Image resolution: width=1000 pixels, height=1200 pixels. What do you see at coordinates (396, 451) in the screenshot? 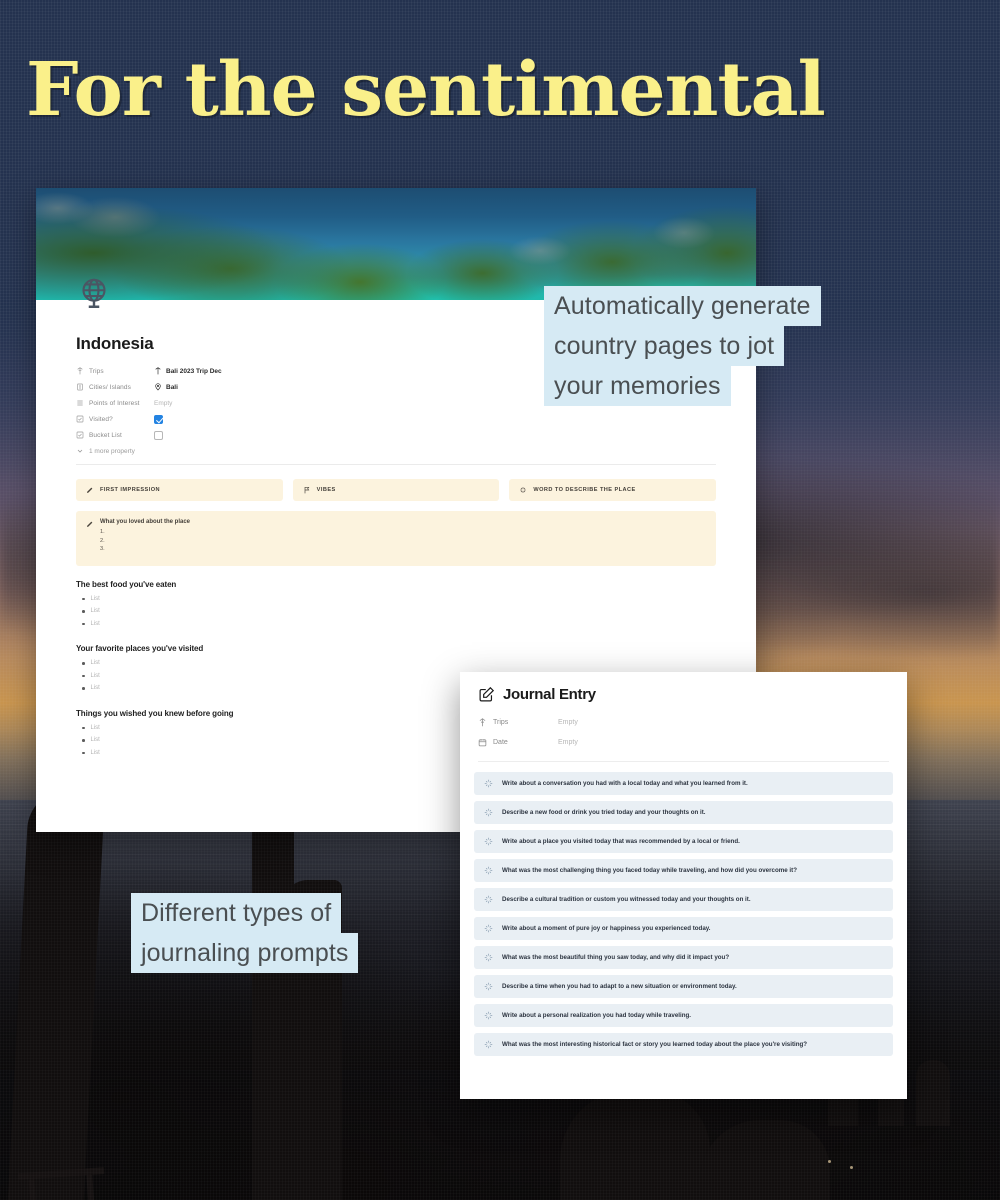
I see `more-properties-toggle: 1 more property` at bounding box center [396, 451].